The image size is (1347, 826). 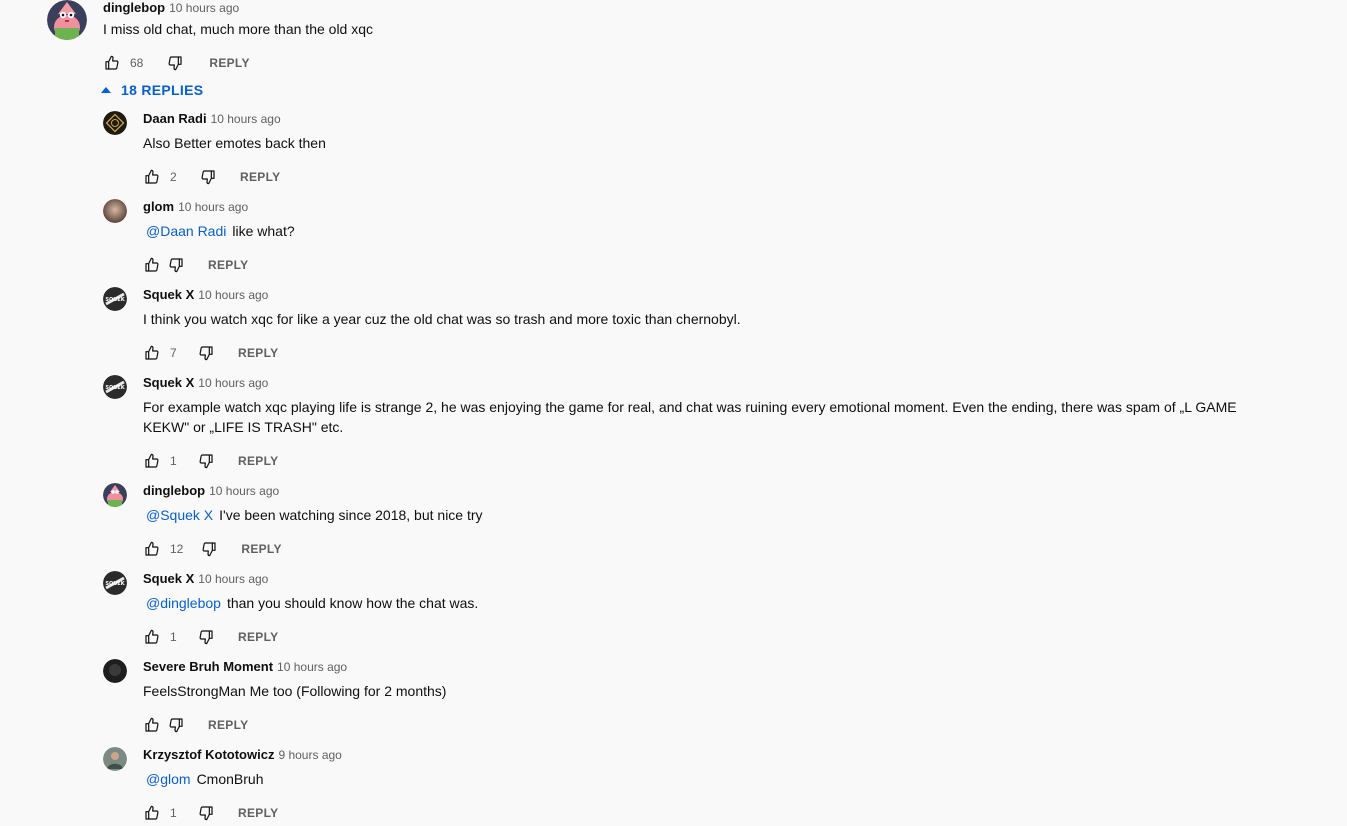 I want to click on author-name: Severe Bruh Moment, so click(x=208, y=666).